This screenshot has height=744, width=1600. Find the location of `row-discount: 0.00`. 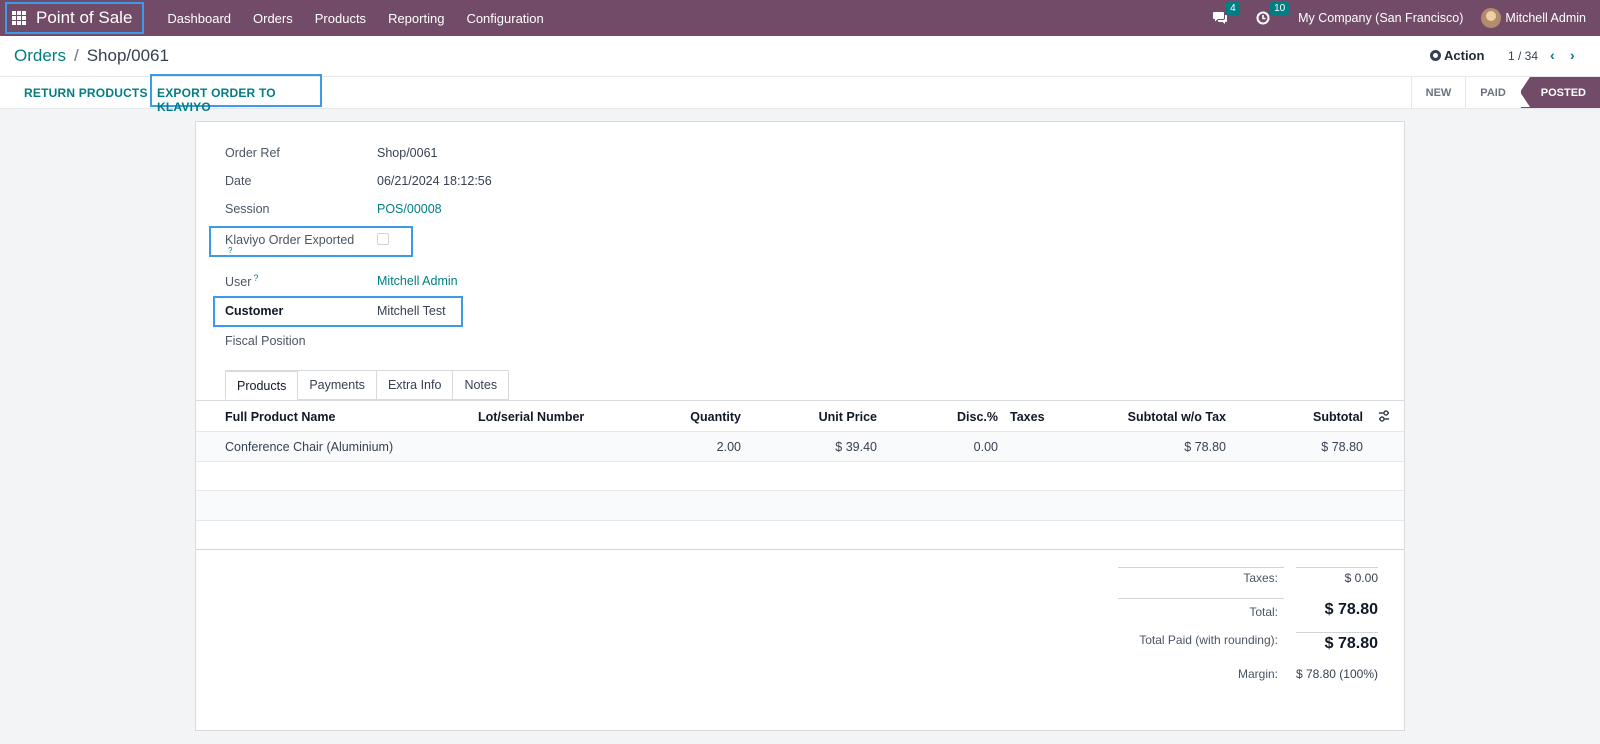

row-discount: 0.00 is located at coordinates (985, 447).